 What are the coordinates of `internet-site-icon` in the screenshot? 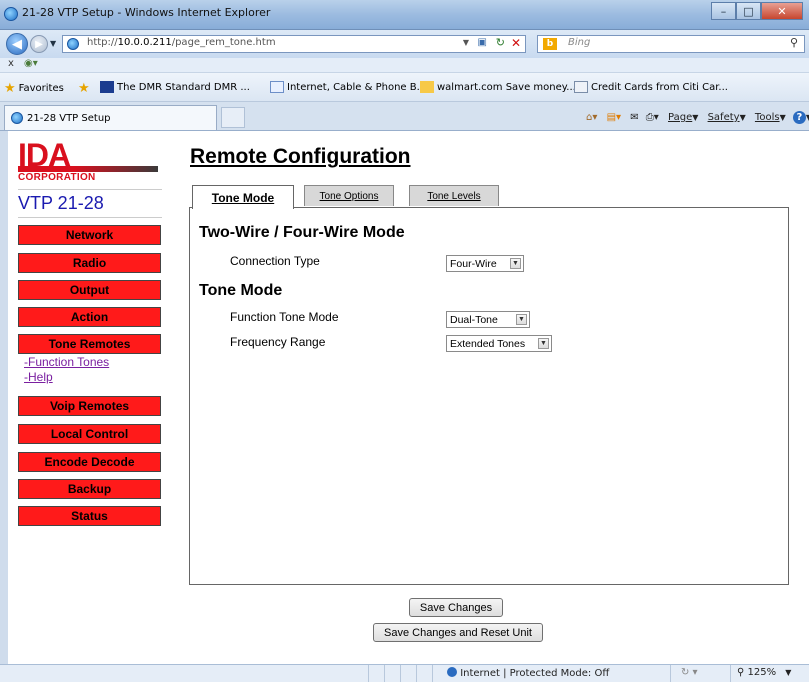 It's located at (277, 87).